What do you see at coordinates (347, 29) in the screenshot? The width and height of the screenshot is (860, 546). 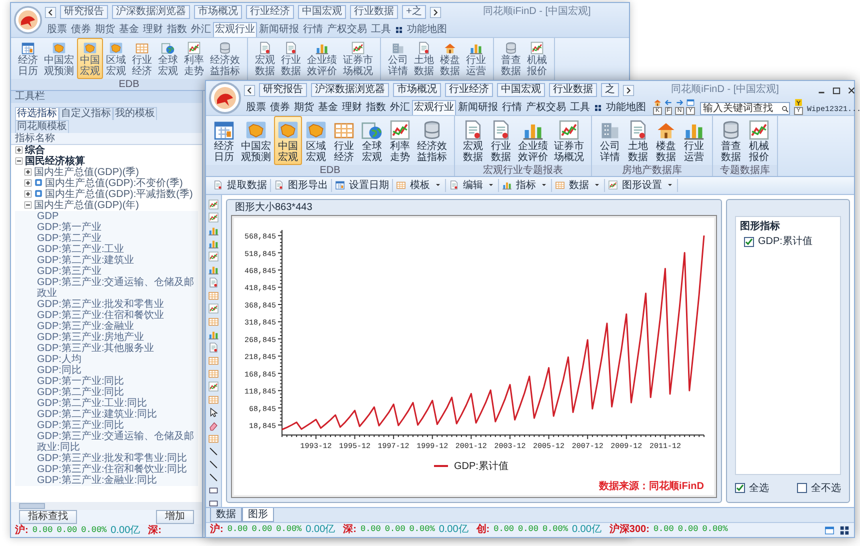 I see `menu-tab: 产权交易` at bounding box center [347, 29].